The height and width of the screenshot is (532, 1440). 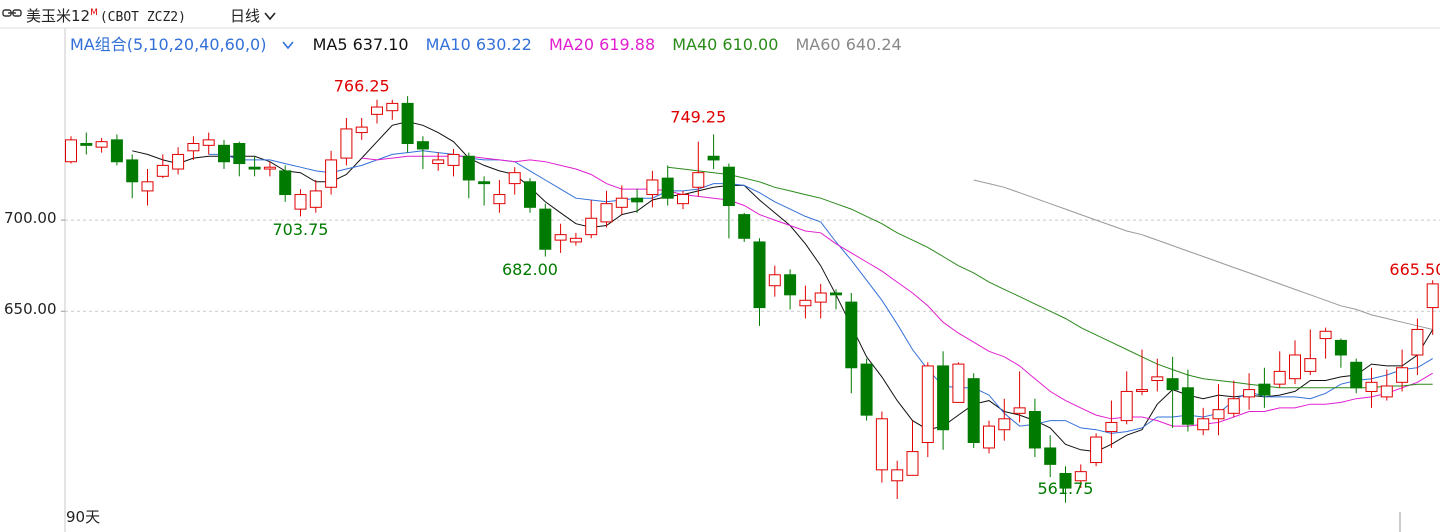 What do you see at coordinates (698, 116) in the screenshot?
I see `annotation-high: 749.25` at bounding box center [698, 116].